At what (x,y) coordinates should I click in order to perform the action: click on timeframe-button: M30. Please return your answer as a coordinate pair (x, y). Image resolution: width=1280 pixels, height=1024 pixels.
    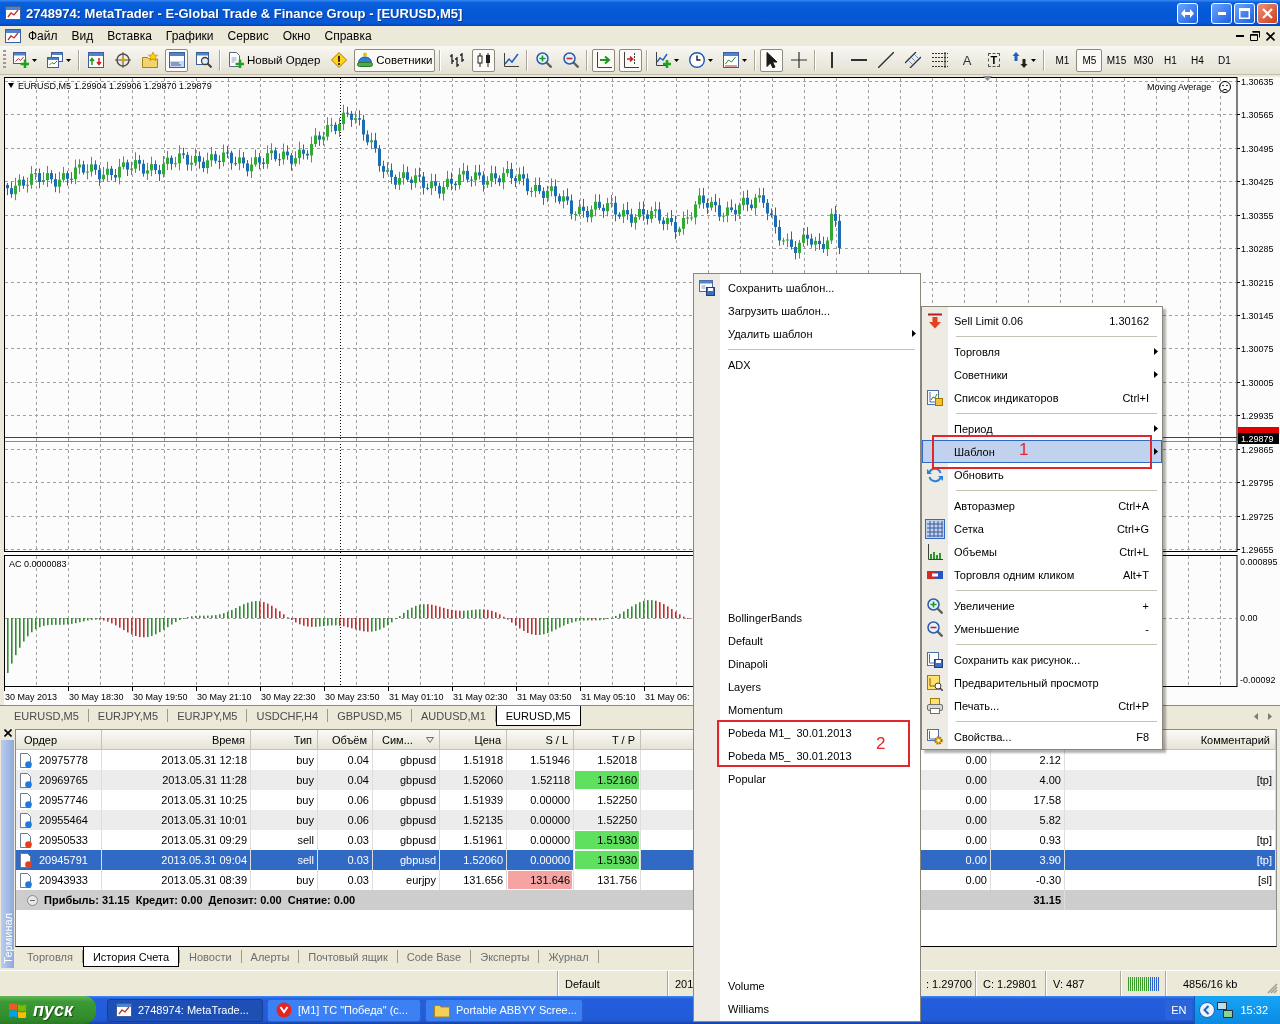
    Looking at the image, I should click on (1143, 60).